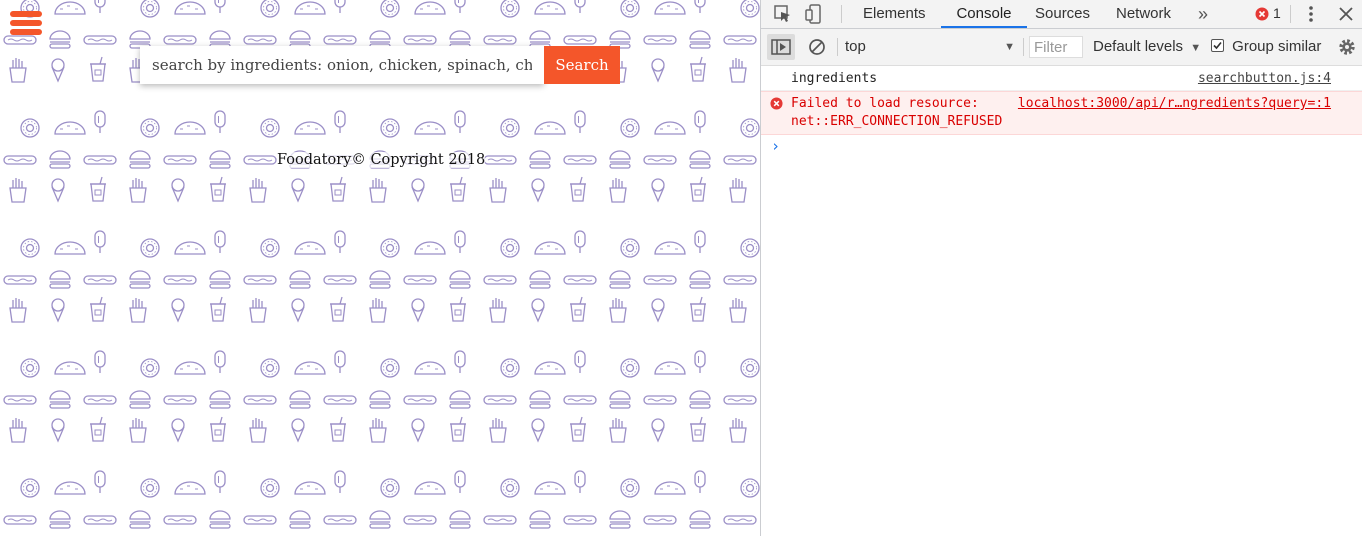  What do you see at coordinates (834, 78) in the screenshot?
I see `message-text: ingredients` at bounding box center [834, 78].